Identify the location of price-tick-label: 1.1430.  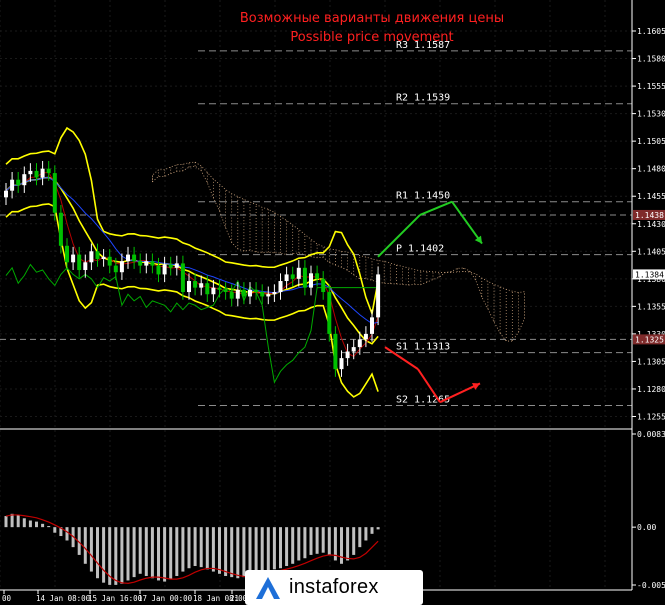
(651, 224).